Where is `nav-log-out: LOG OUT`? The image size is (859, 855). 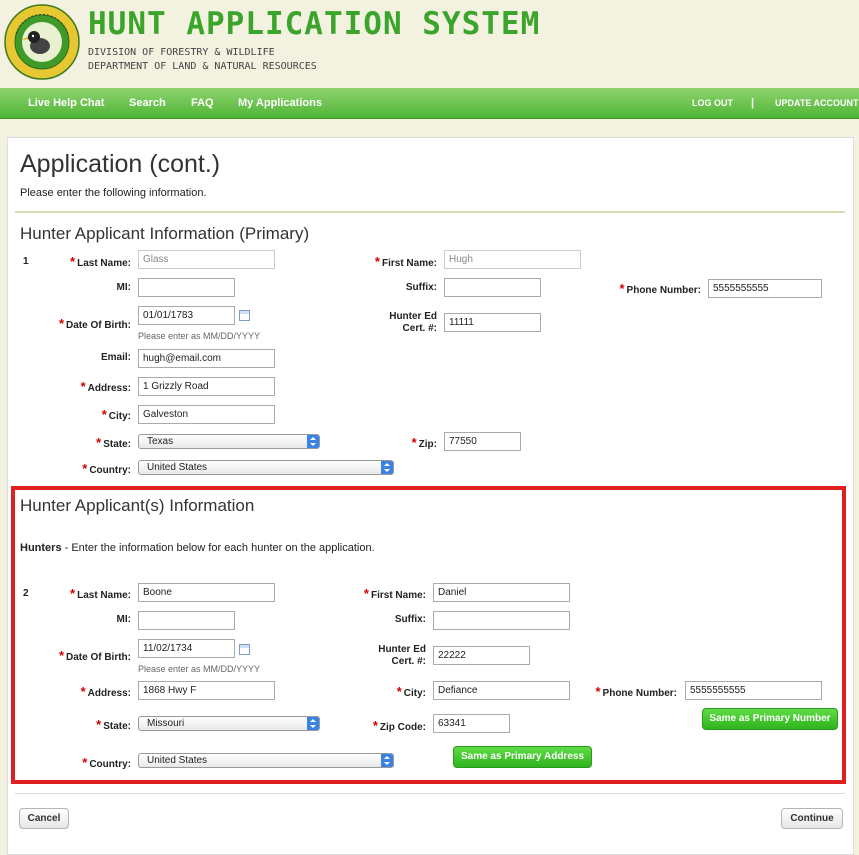 nav-log-out: LOG OUT is located at coordinates (712, 103).